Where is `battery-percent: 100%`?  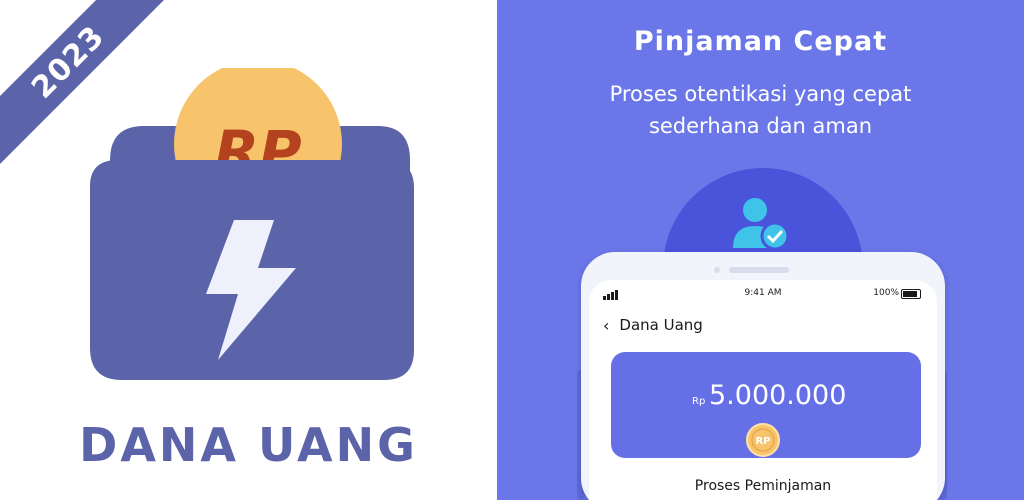
battery-percent: 100% is located at coordinates (886, 293).